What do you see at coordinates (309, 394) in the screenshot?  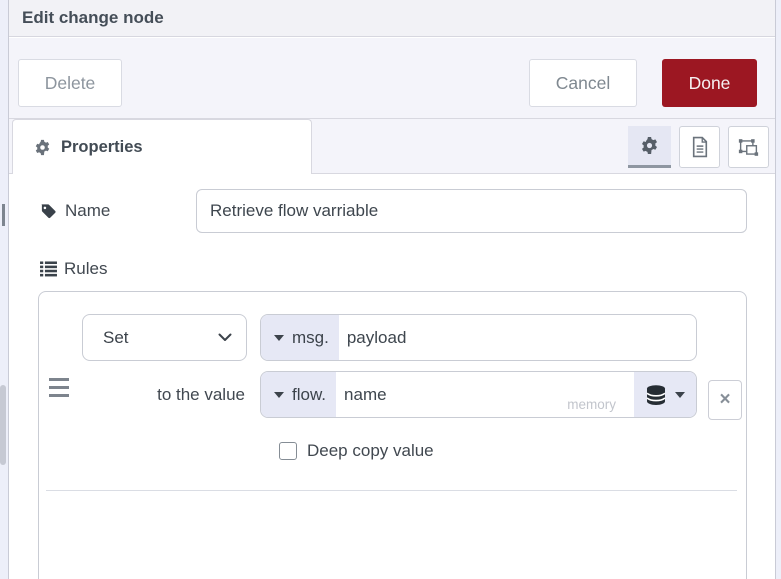 I see `rule-value-type-label: flow.` at bounding box center [309, 394].